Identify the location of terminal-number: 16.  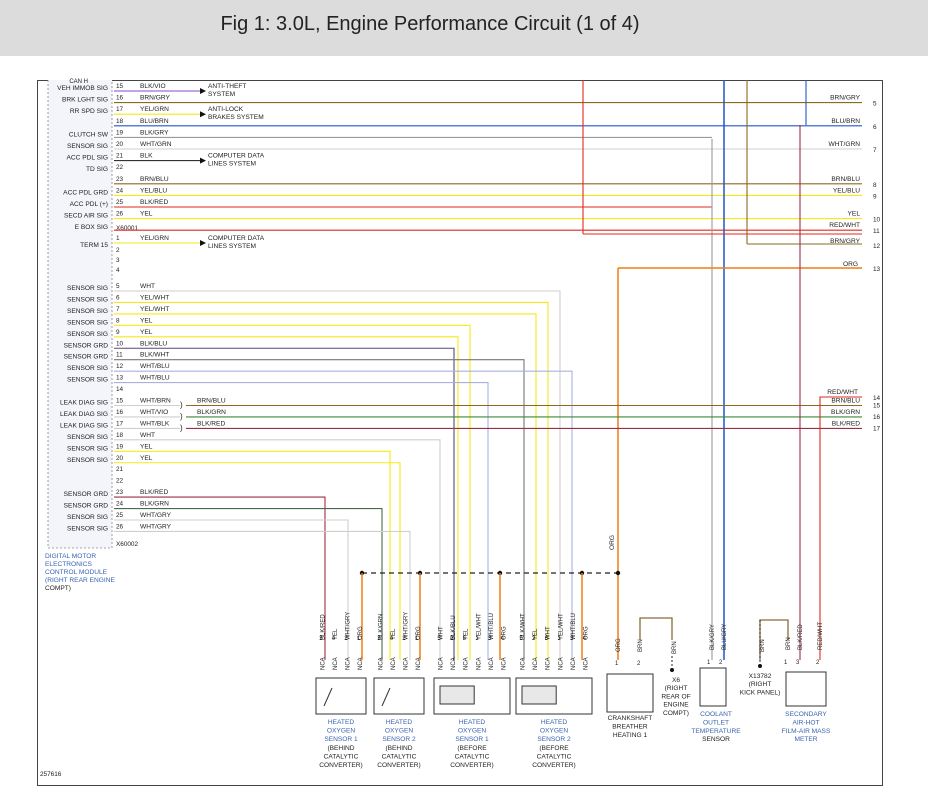
(877, 417).